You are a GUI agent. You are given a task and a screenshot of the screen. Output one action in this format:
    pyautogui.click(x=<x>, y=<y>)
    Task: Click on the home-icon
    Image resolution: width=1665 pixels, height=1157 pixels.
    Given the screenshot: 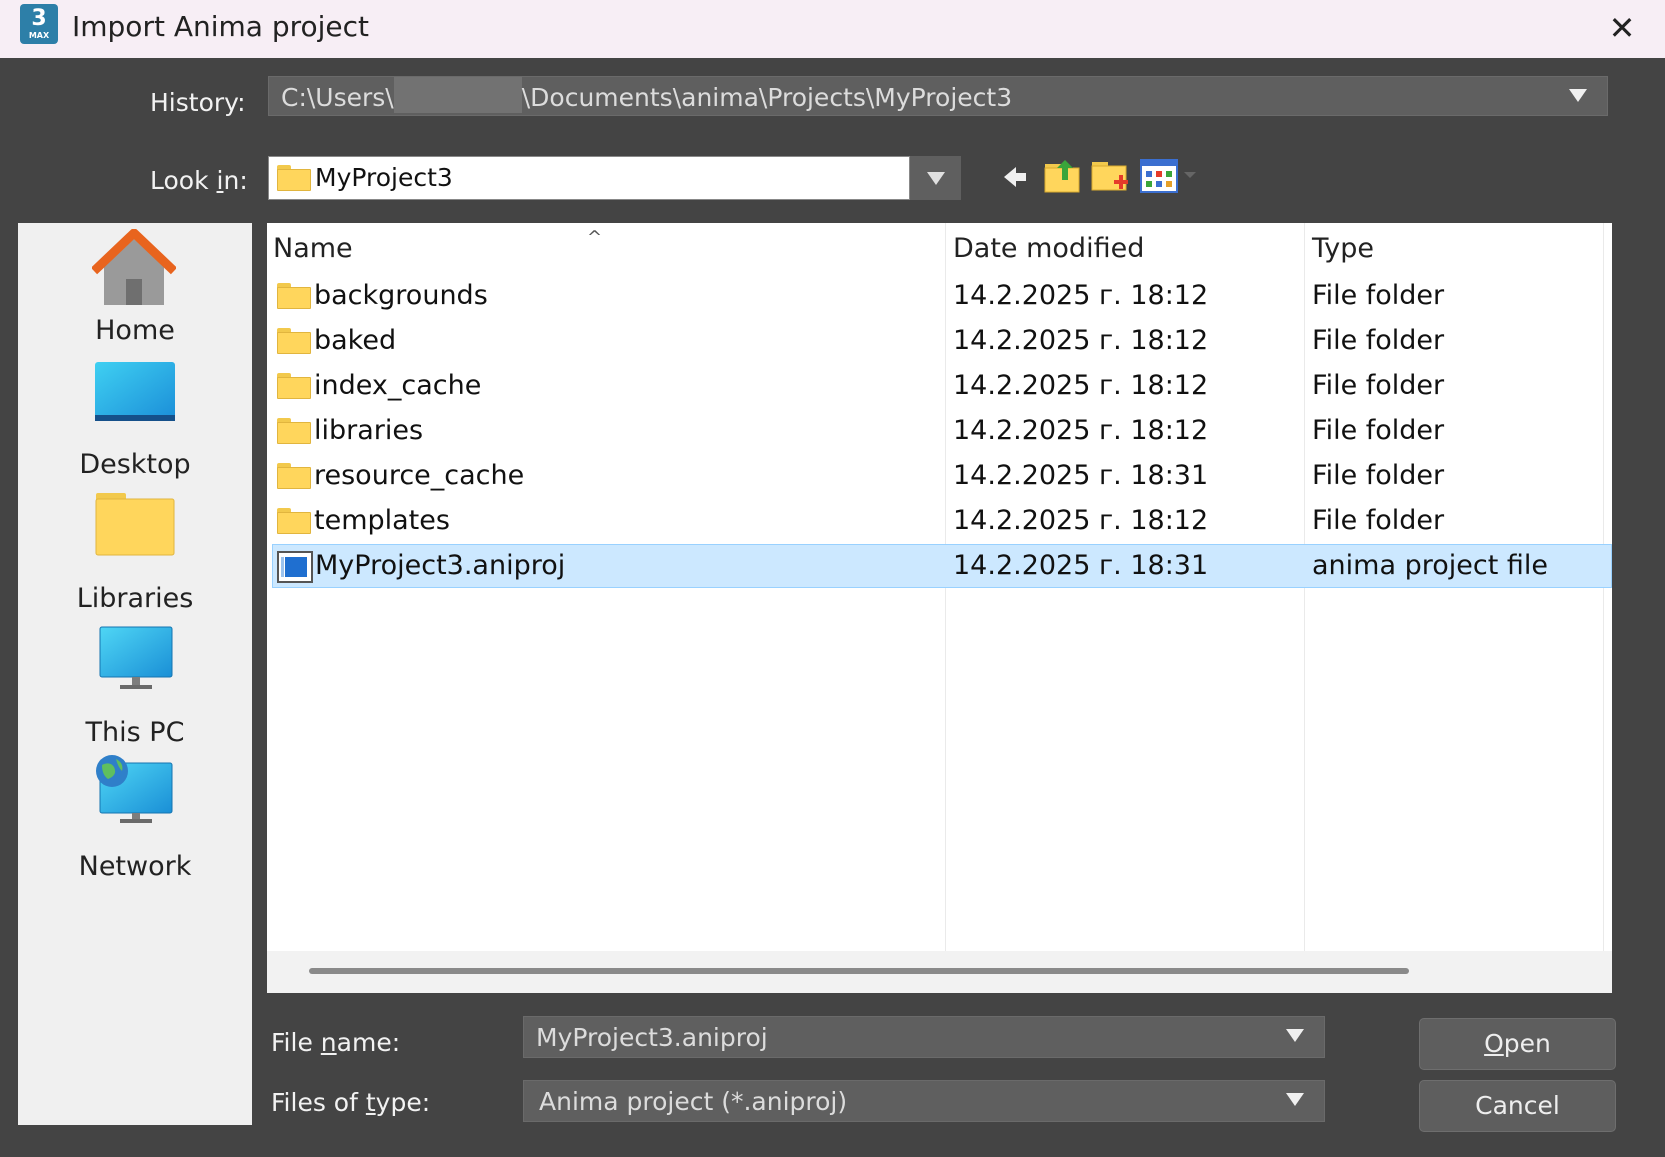 What is the action you would take?
    pyautogui.click(x=134, y=267)
    